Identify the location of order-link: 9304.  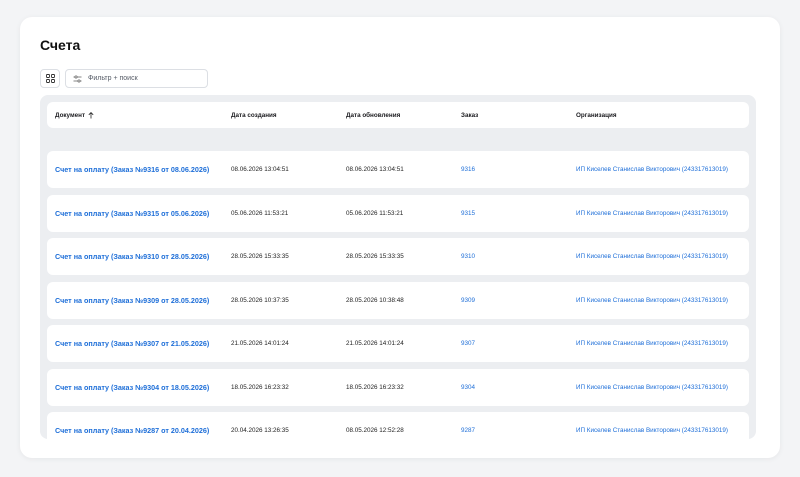
(468, 387).